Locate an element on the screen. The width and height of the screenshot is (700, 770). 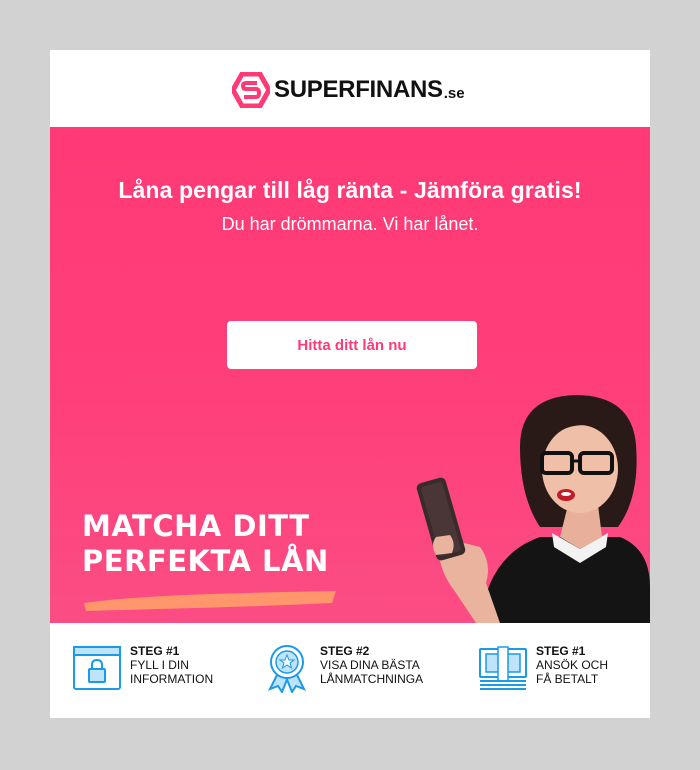
step-2: STEG #2 VISA DINA BÄSTA LÅNMATCHNINGA is located at coordinates (342, 668).